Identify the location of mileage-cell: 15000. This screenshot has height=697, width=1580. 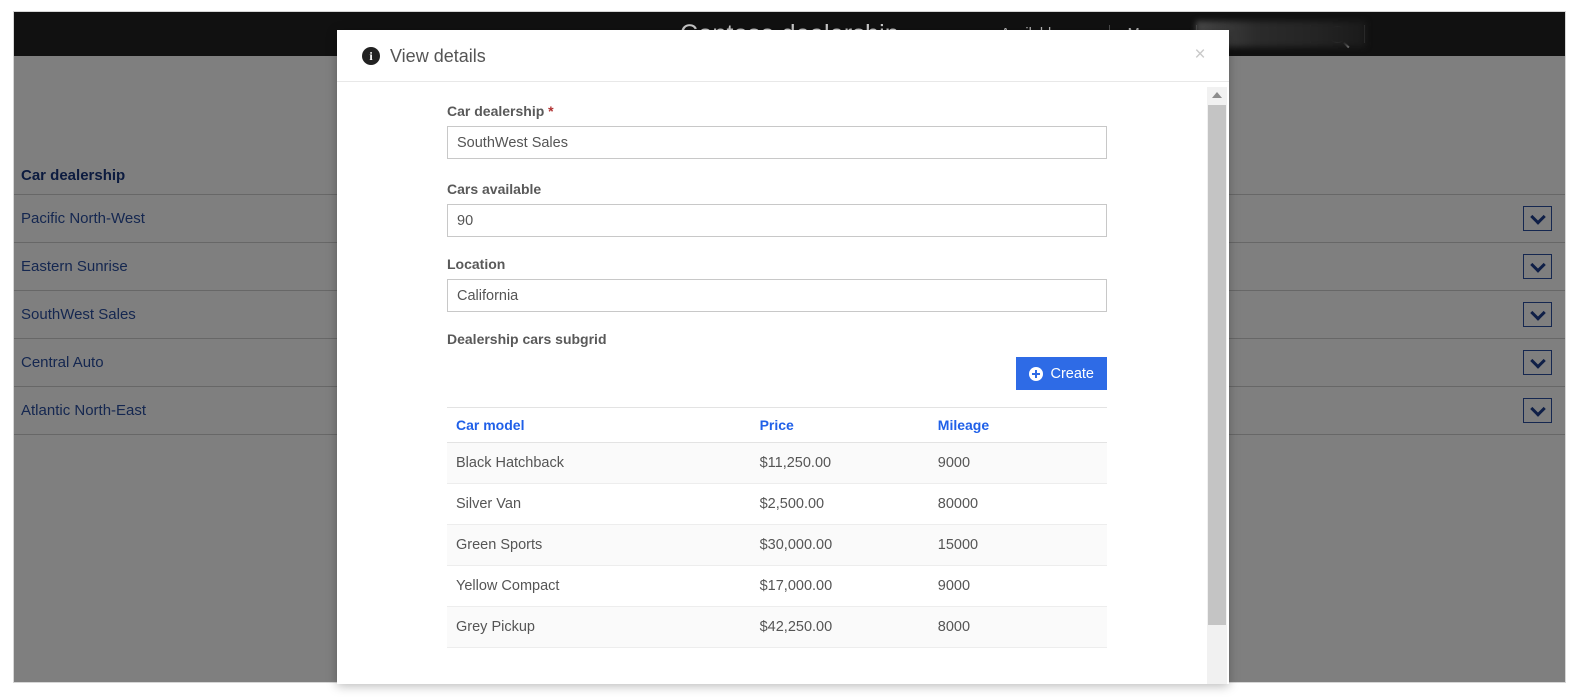
(1017, 545).